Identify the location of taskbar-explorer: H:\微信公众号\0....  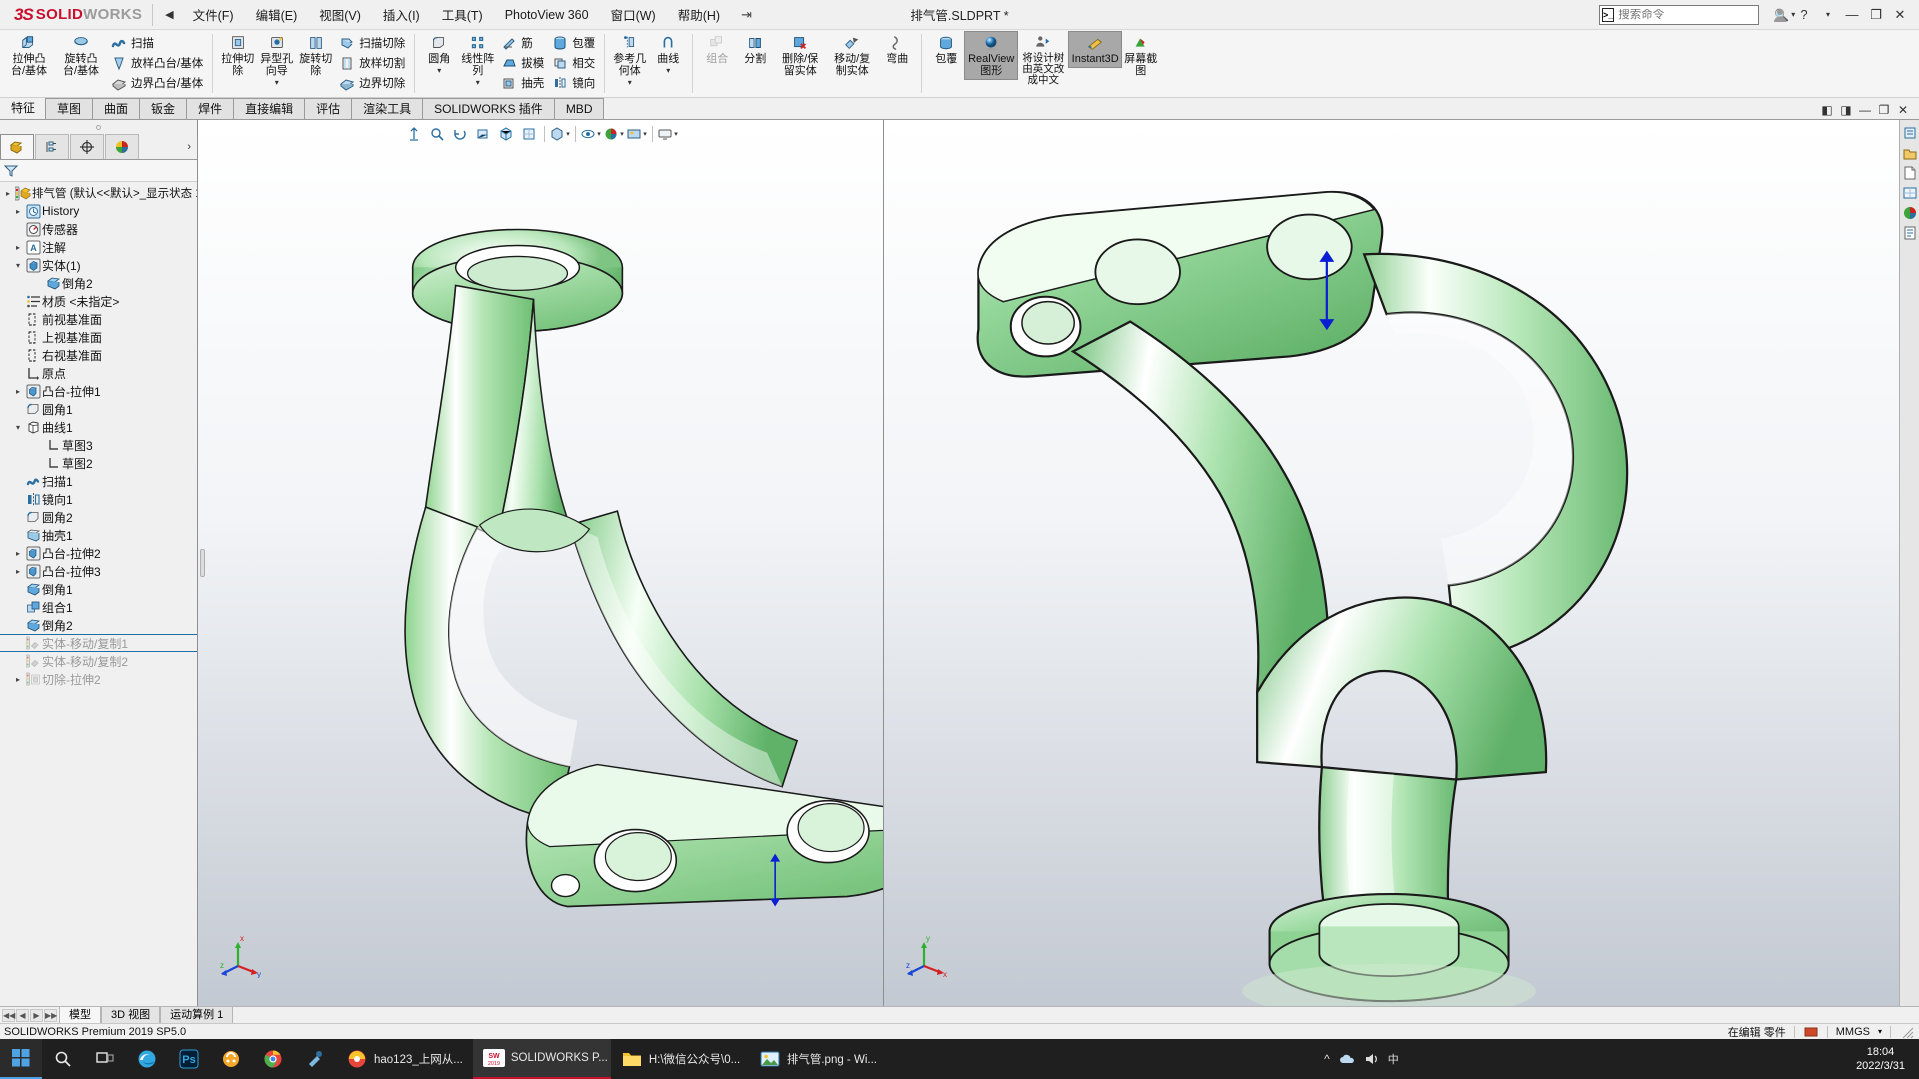
(680, 1059).